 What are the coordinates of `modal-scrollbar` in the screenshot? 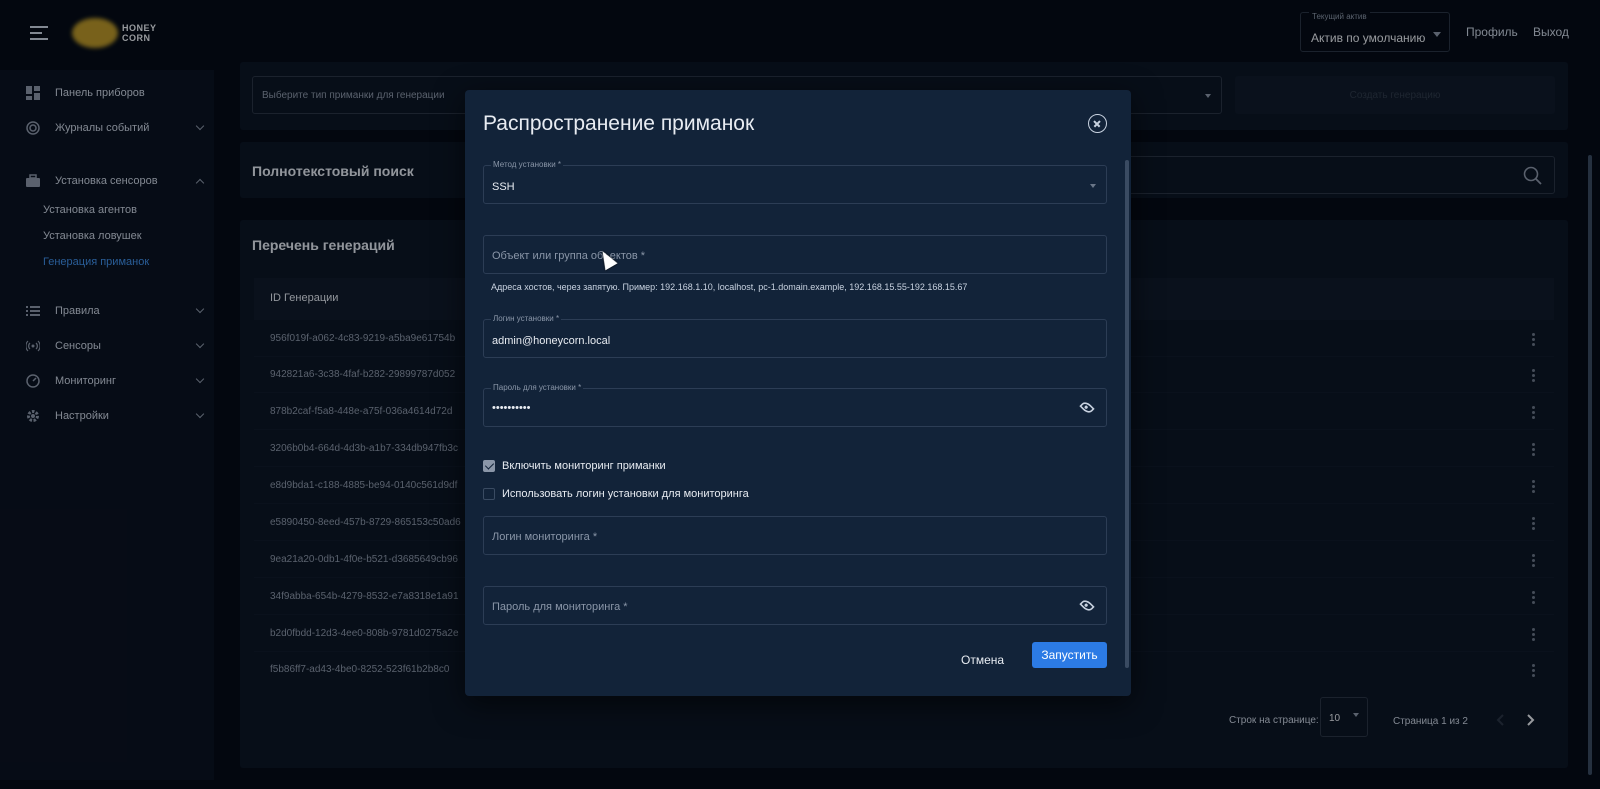 It's located at (1127, 414).